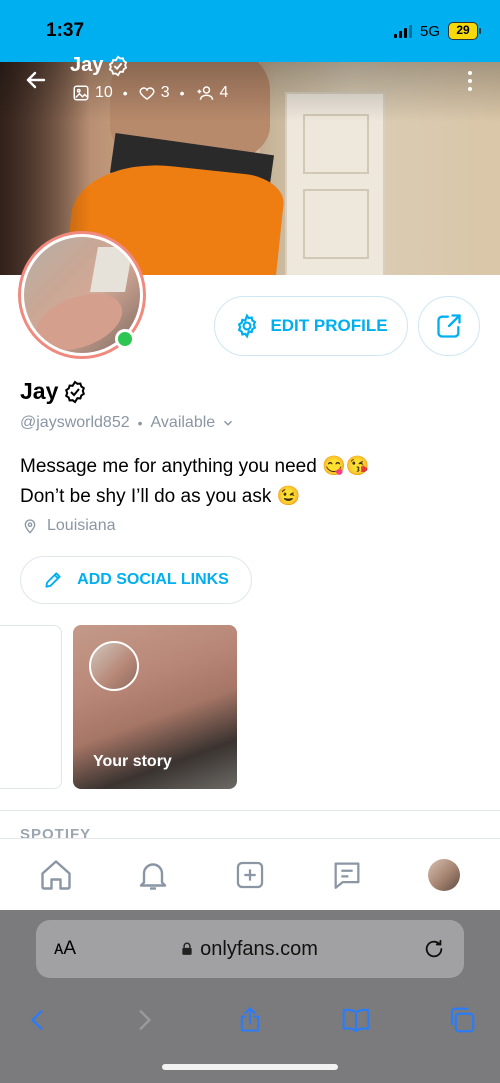 The width and height of the screenshot is (500, 1083). I want to click on nav-profile, so click(444, 875).